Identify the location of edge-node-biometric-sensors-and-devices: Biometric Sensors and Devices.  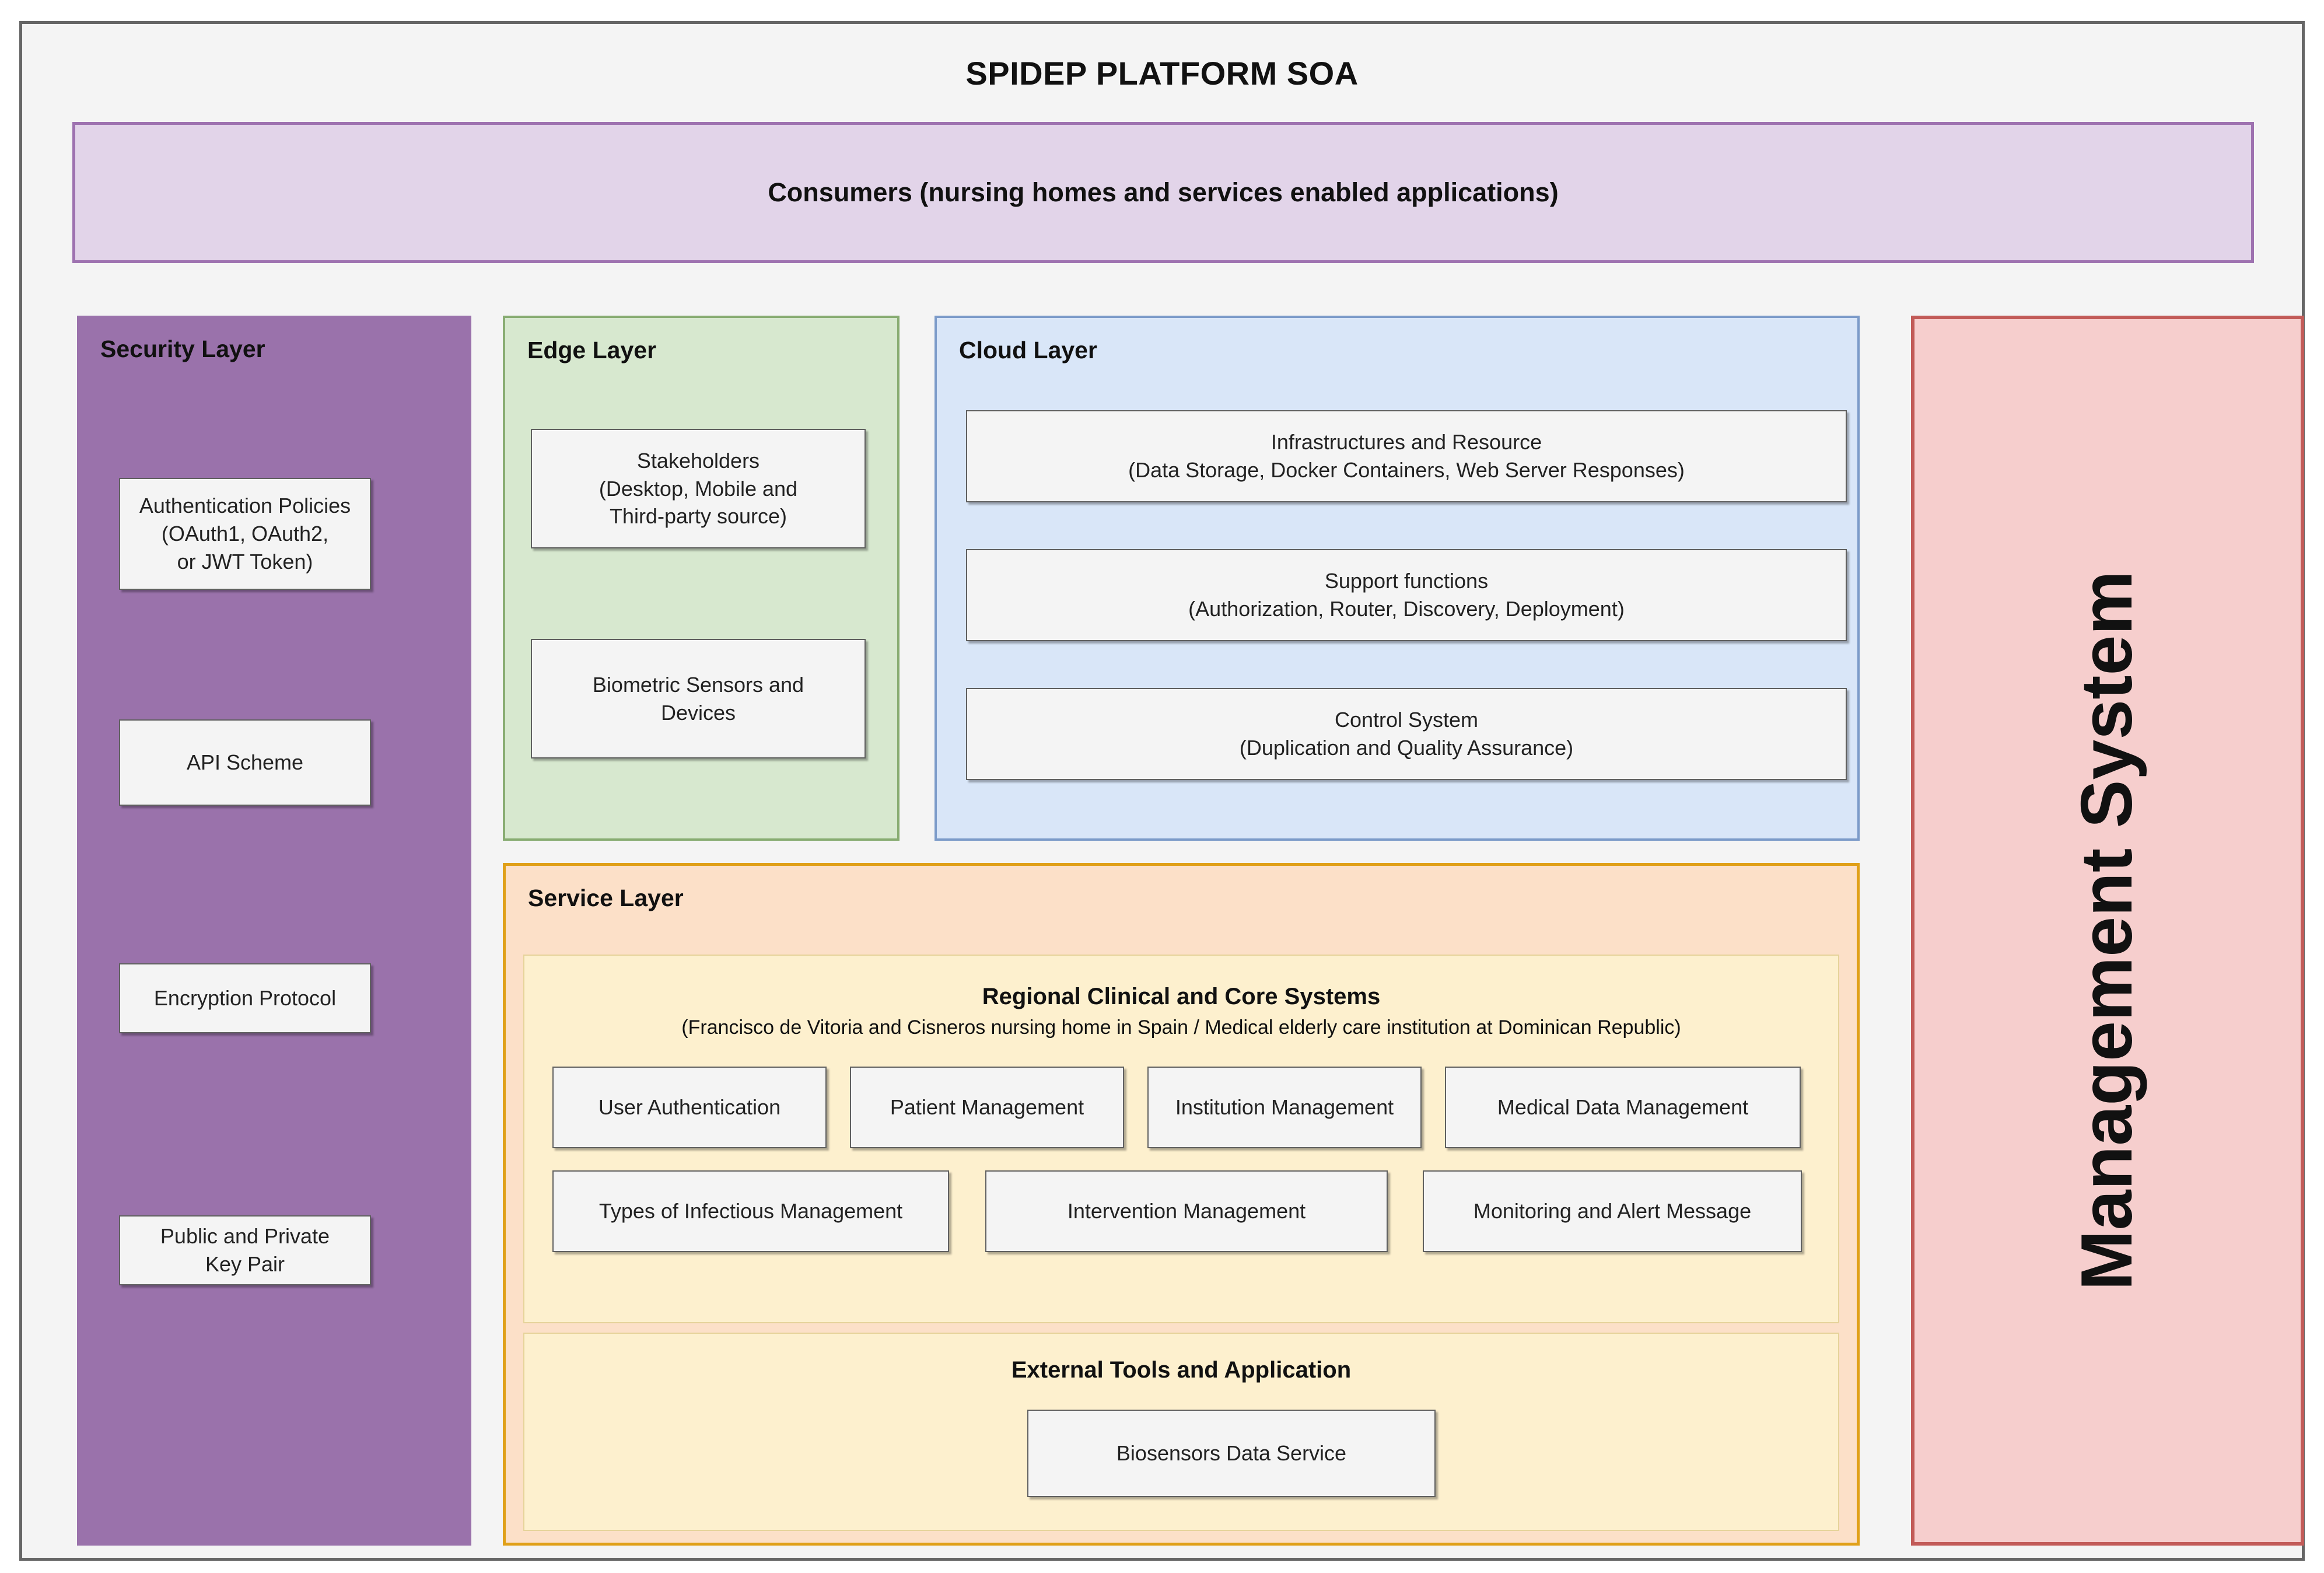
(698, 698).